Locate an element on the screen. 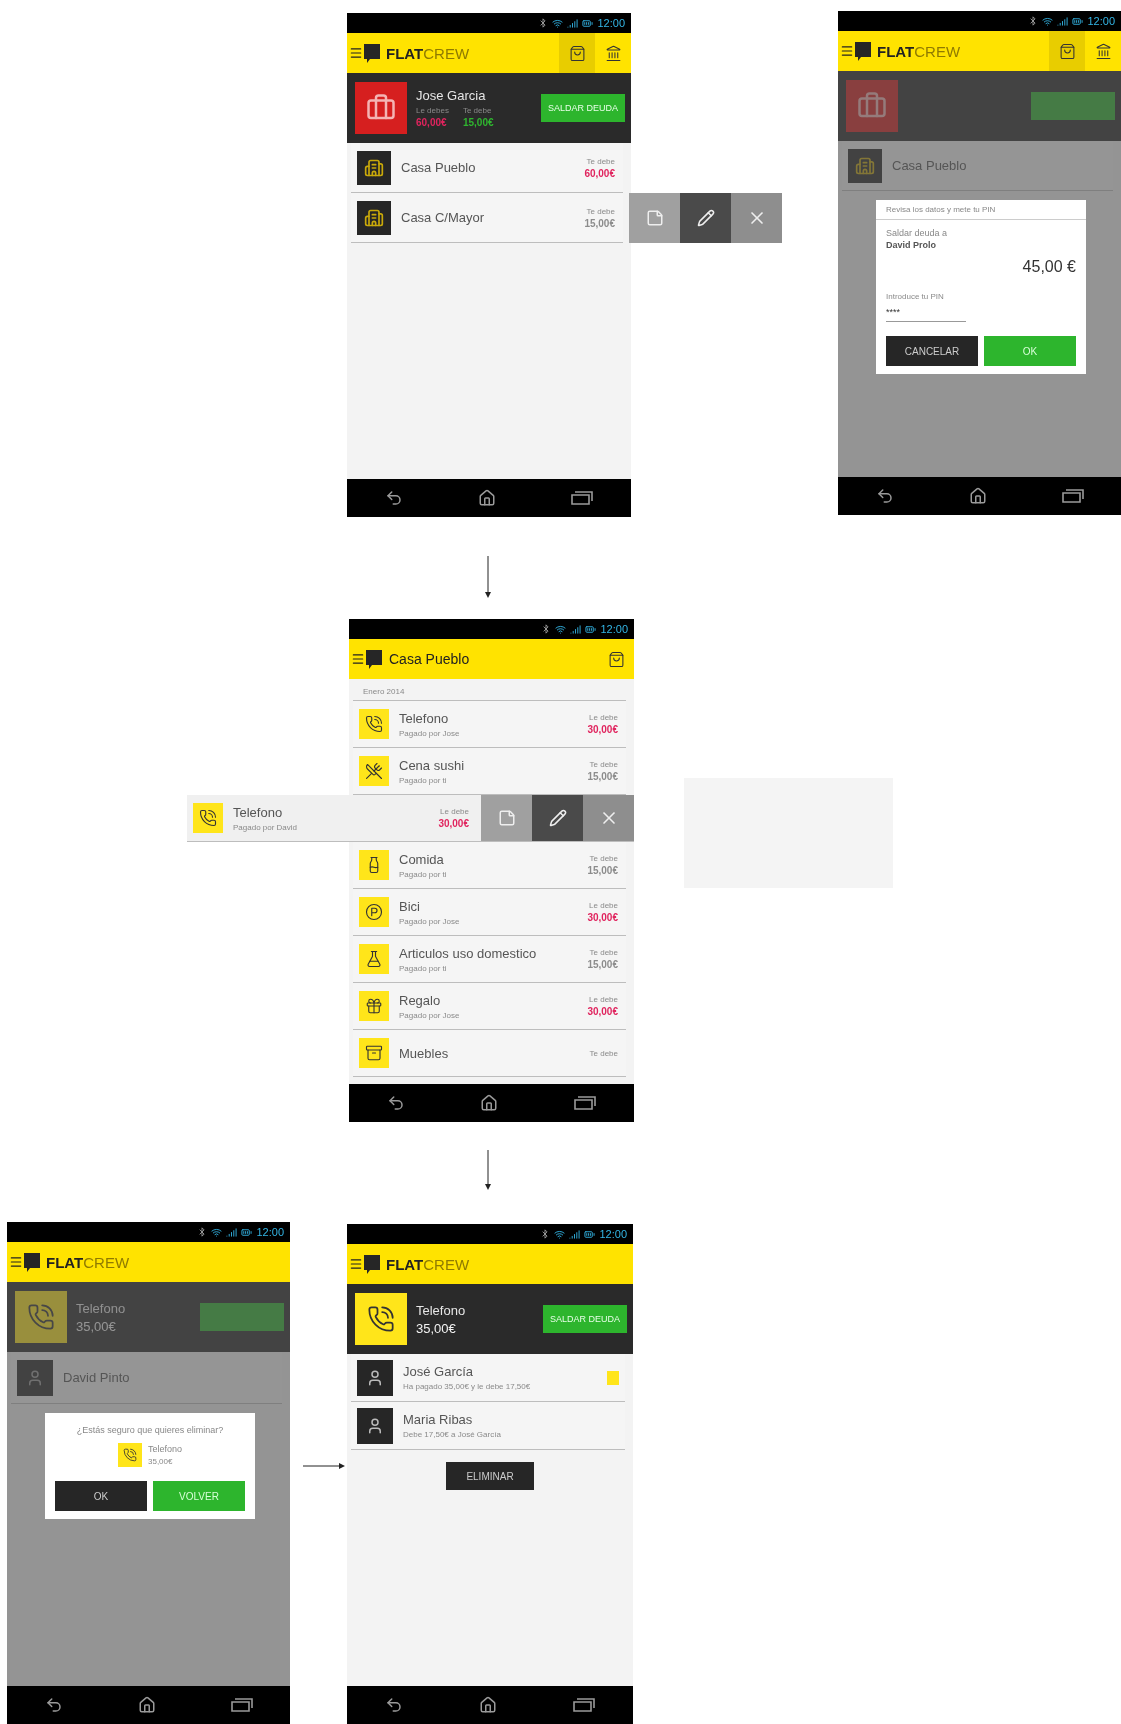 The height and width of the screenshot is (1724, 1121). paid-by-text: Pagado por David is located at coordinates (266, 827).